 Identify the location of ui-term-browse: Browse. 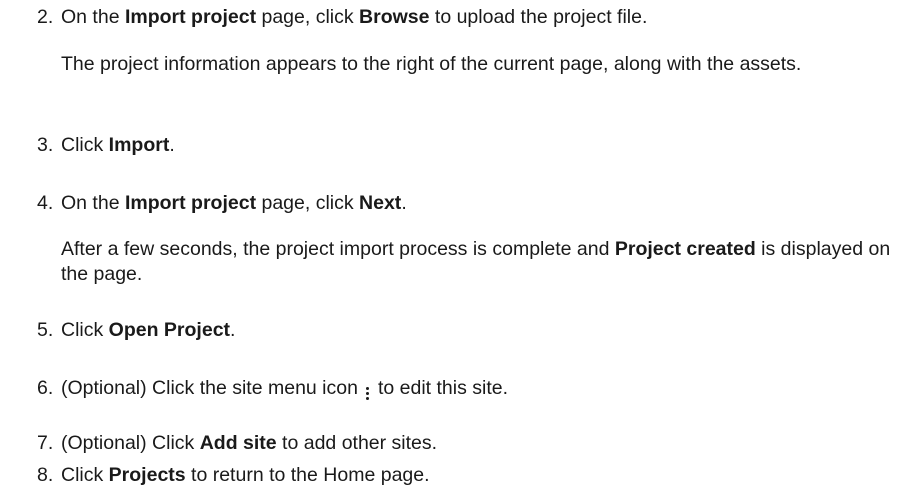
(394, 17).